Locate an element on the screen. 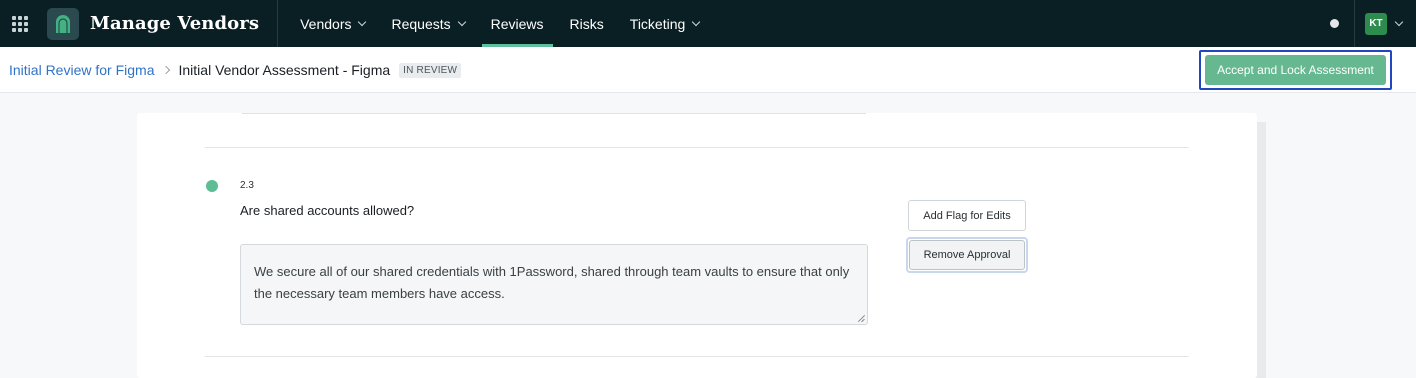 The image size is (1416, 378). scroll-track is located at coordinates (1261, 250).